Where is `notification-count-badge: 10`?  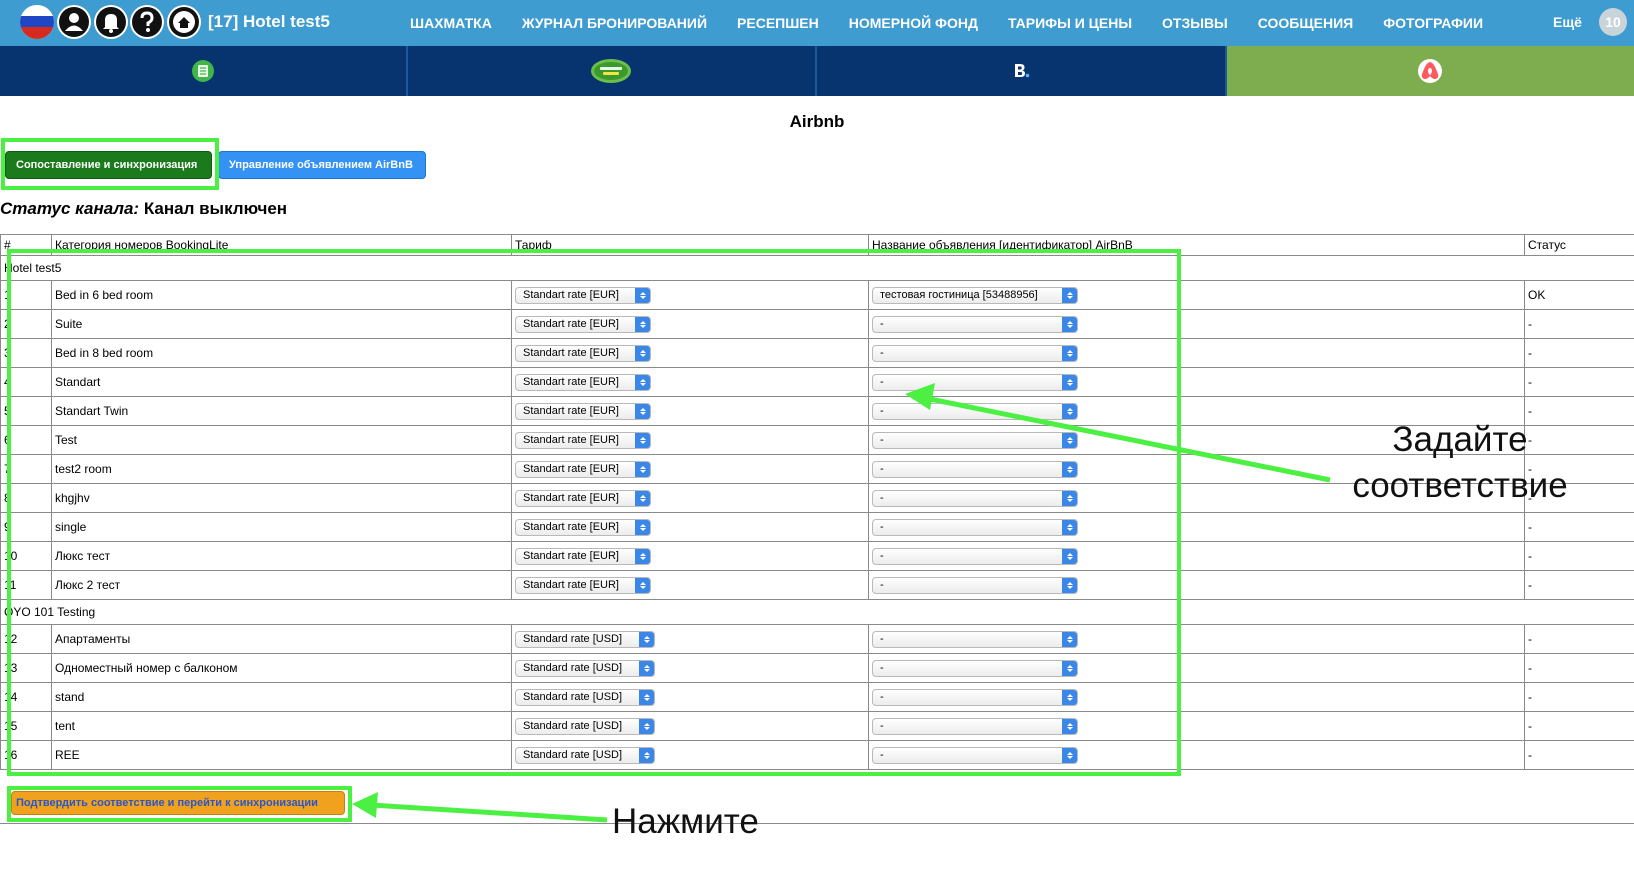 notification-count-badge: 10 is located at coordinates (1613, 22).